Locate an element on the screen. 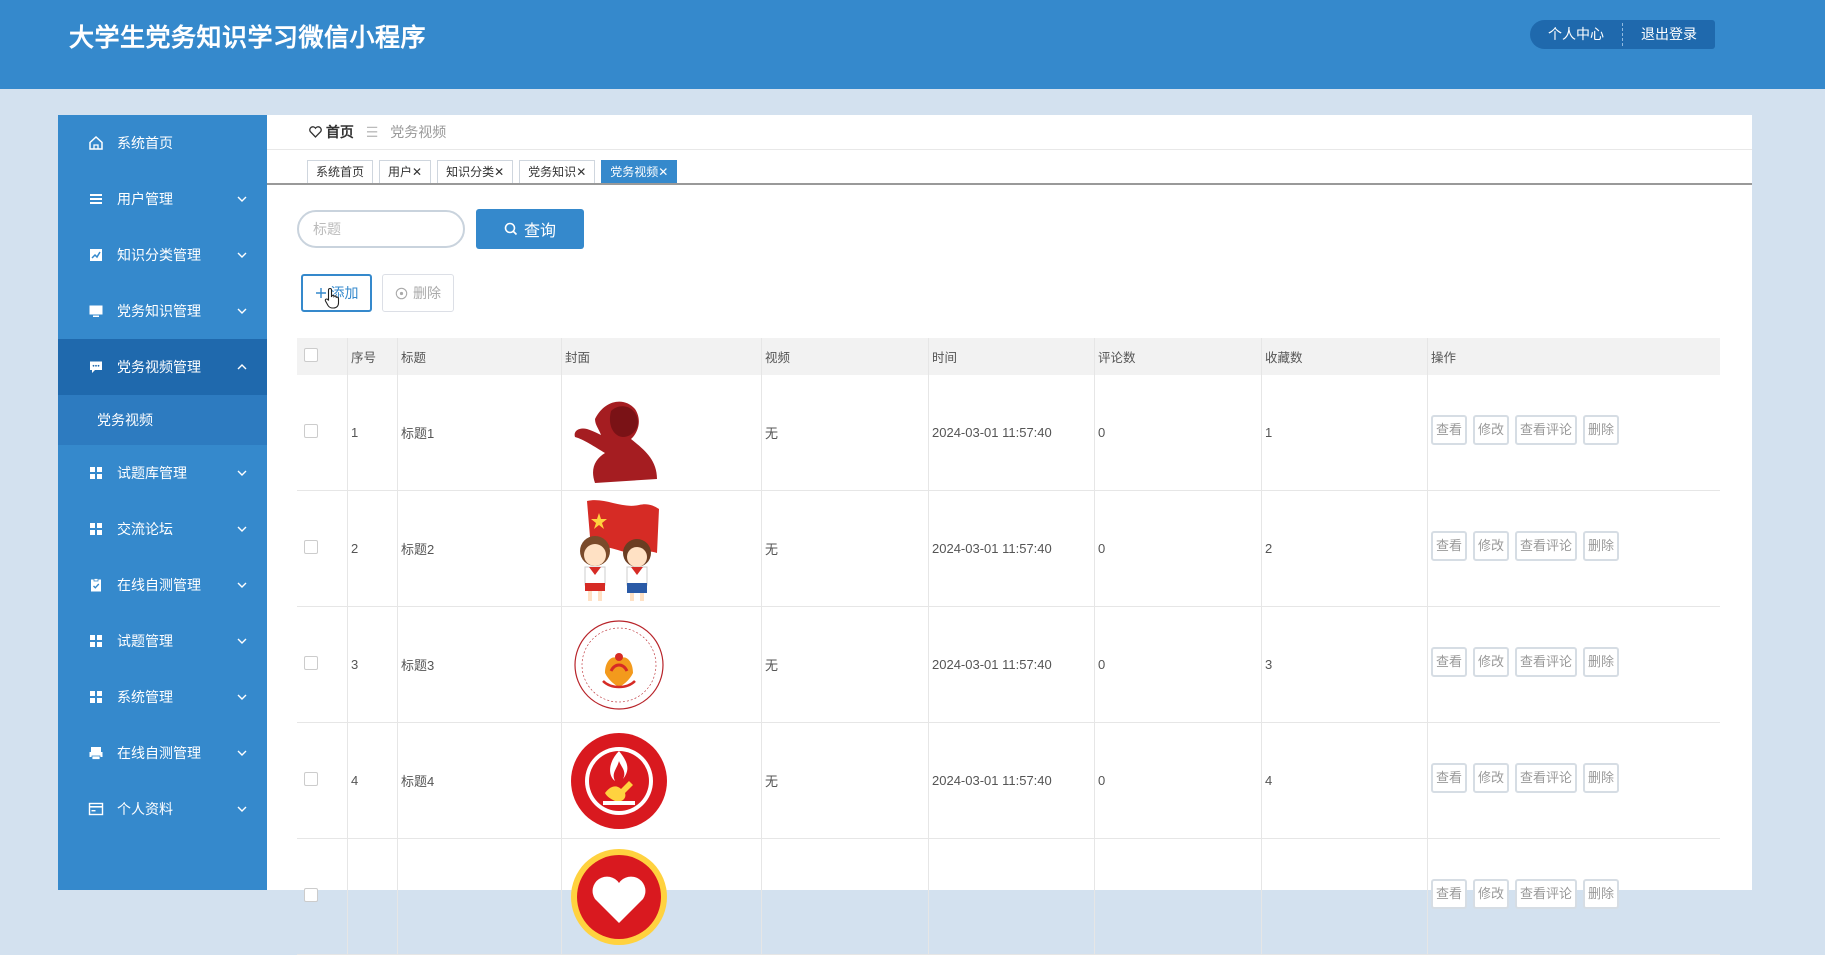 The image size is (1825, 955). tab-party-knowledge: 党务知识✕ is located at coordinates (557, 172).